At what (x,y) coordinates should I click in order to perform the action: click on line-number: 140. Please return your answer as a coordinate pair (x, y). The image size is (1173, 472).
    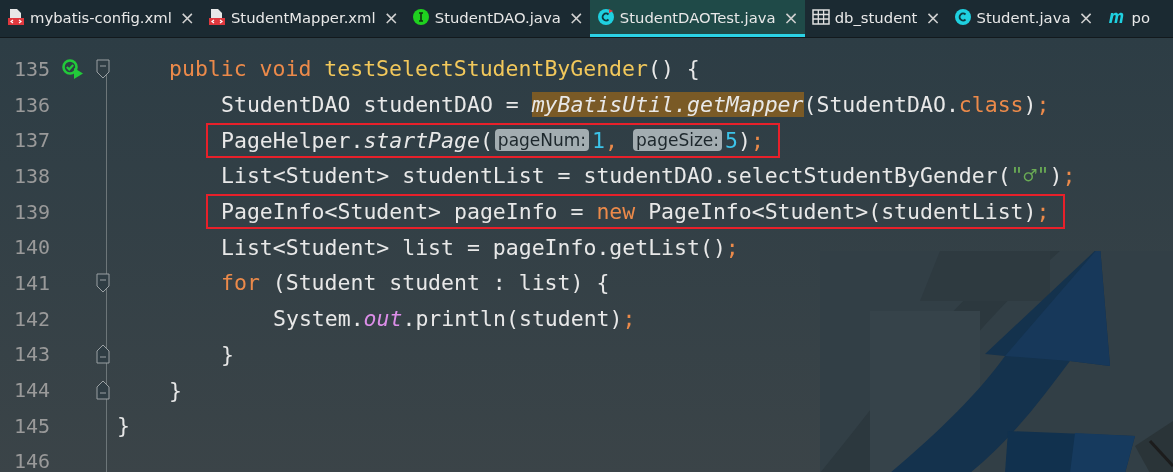
    Looking at the image, I should click on (31, 247).